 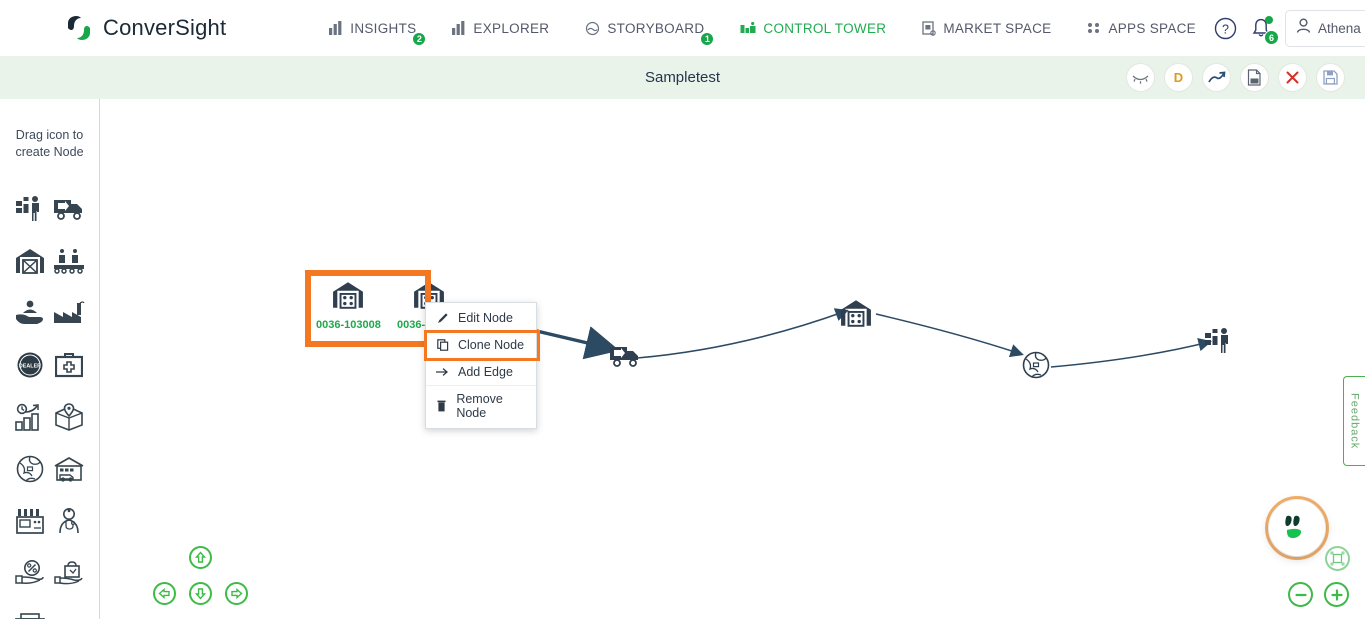 What do you see at coordinates (707, 39) in the screenshot?
I see `nav-badge: 1` at bounding box center [707, 39].